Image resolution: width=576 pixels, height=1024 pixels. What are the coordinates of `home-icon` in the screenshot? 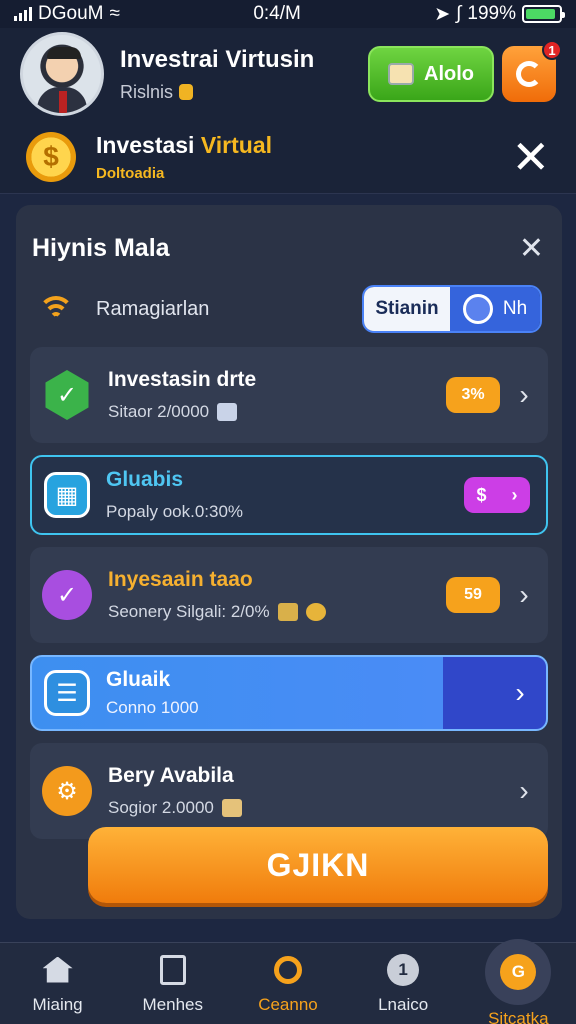 It's located at (58, 970).